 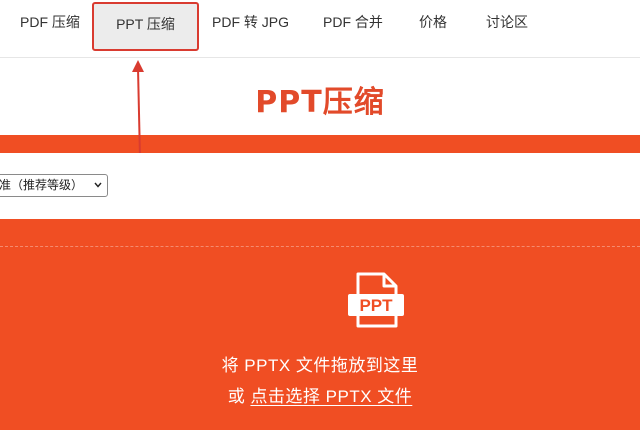 What do you see at coordinates (433, 22) in the screenshot?
I see `nav-item-pricing: 价格` at bounding box center [433, 22].